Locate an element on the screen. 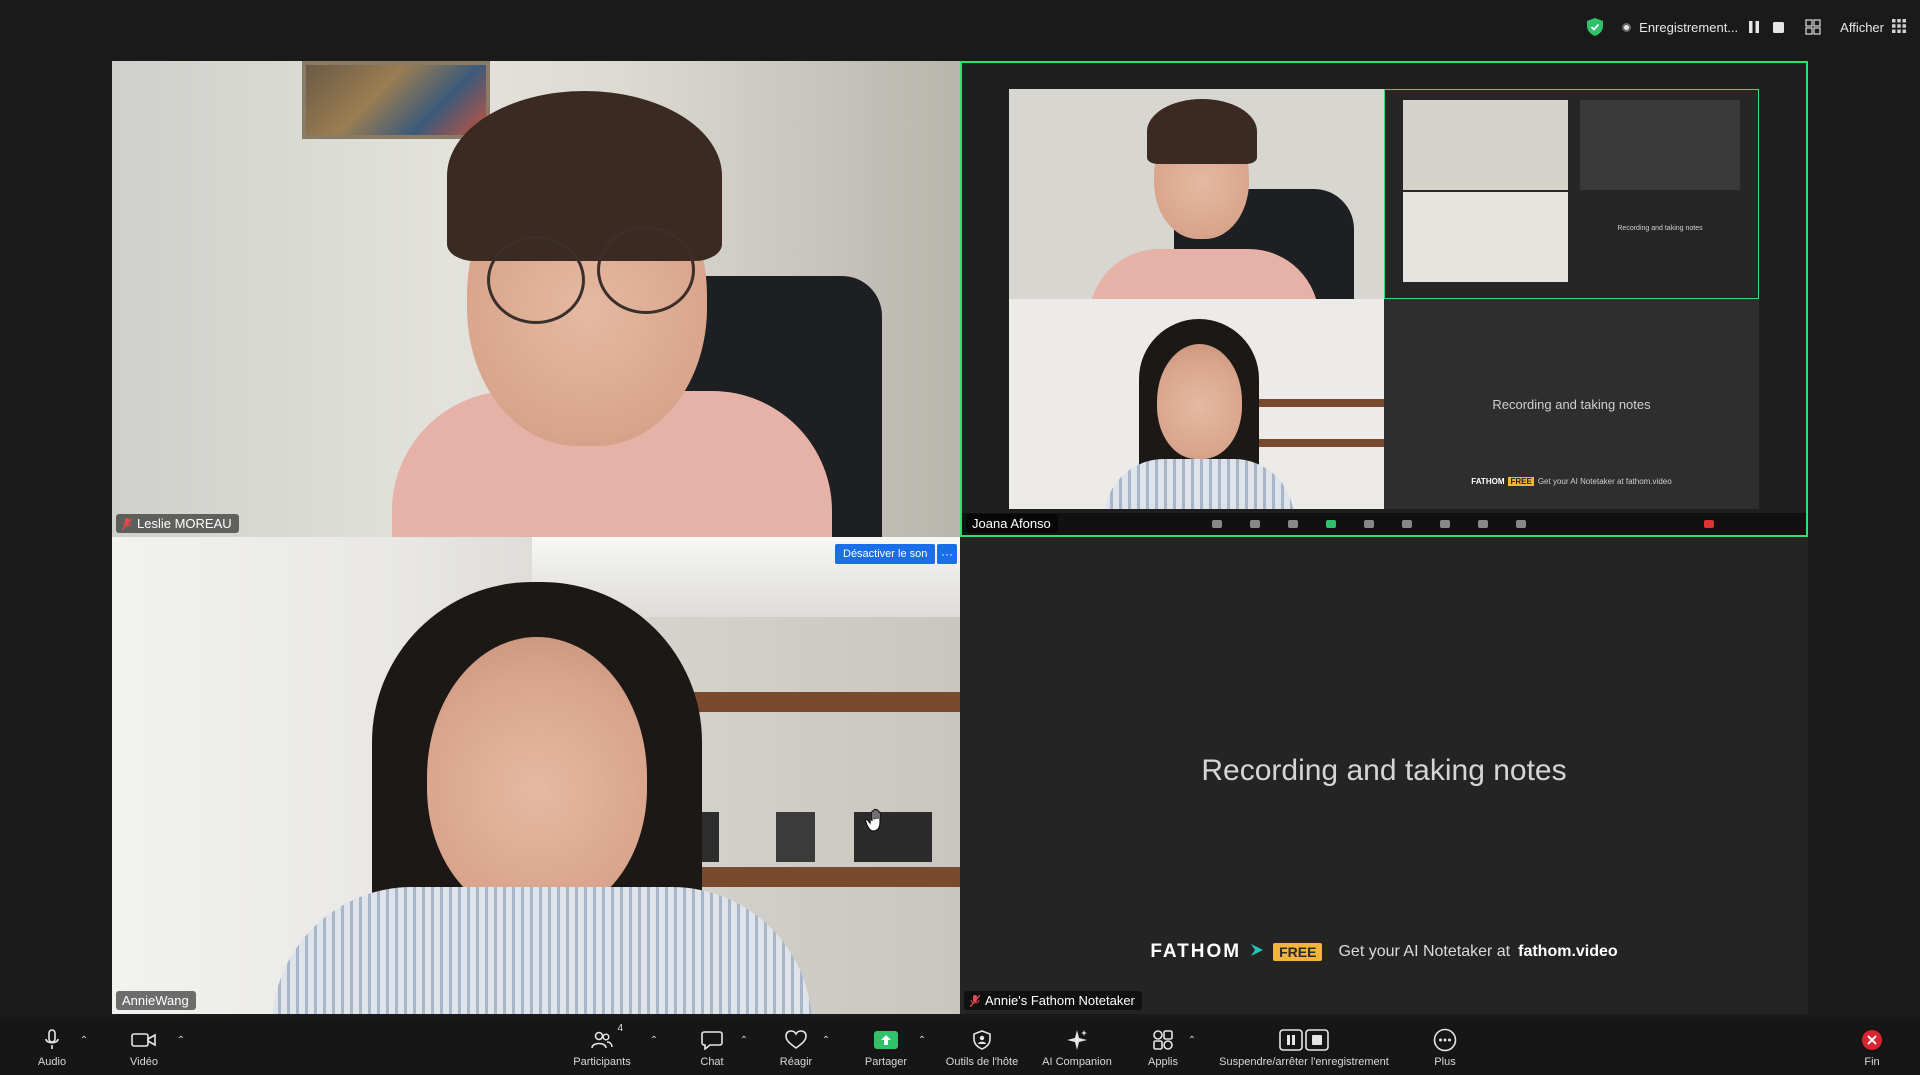 This screenshot has width=1920, height=1075. unmute-request-button: Désactiver le son is located at coordinates (885, 554).